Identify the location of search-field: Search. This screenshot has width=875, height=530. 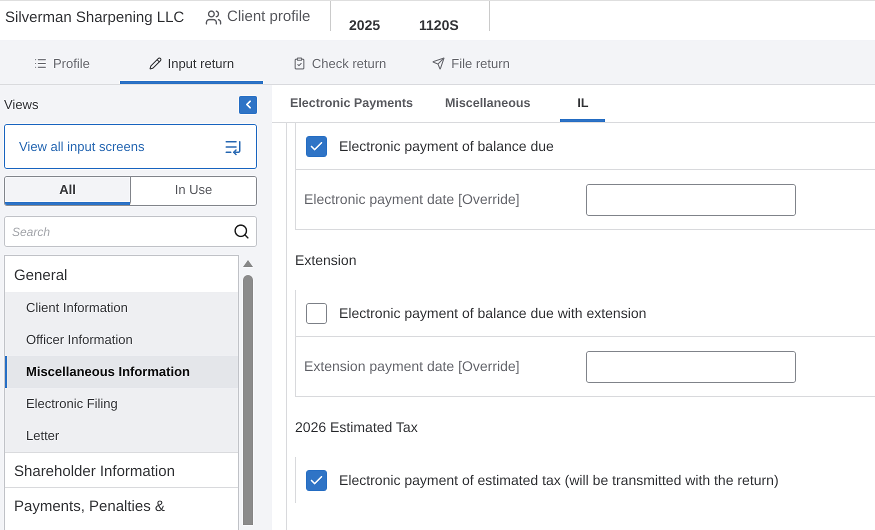
(130, 231).